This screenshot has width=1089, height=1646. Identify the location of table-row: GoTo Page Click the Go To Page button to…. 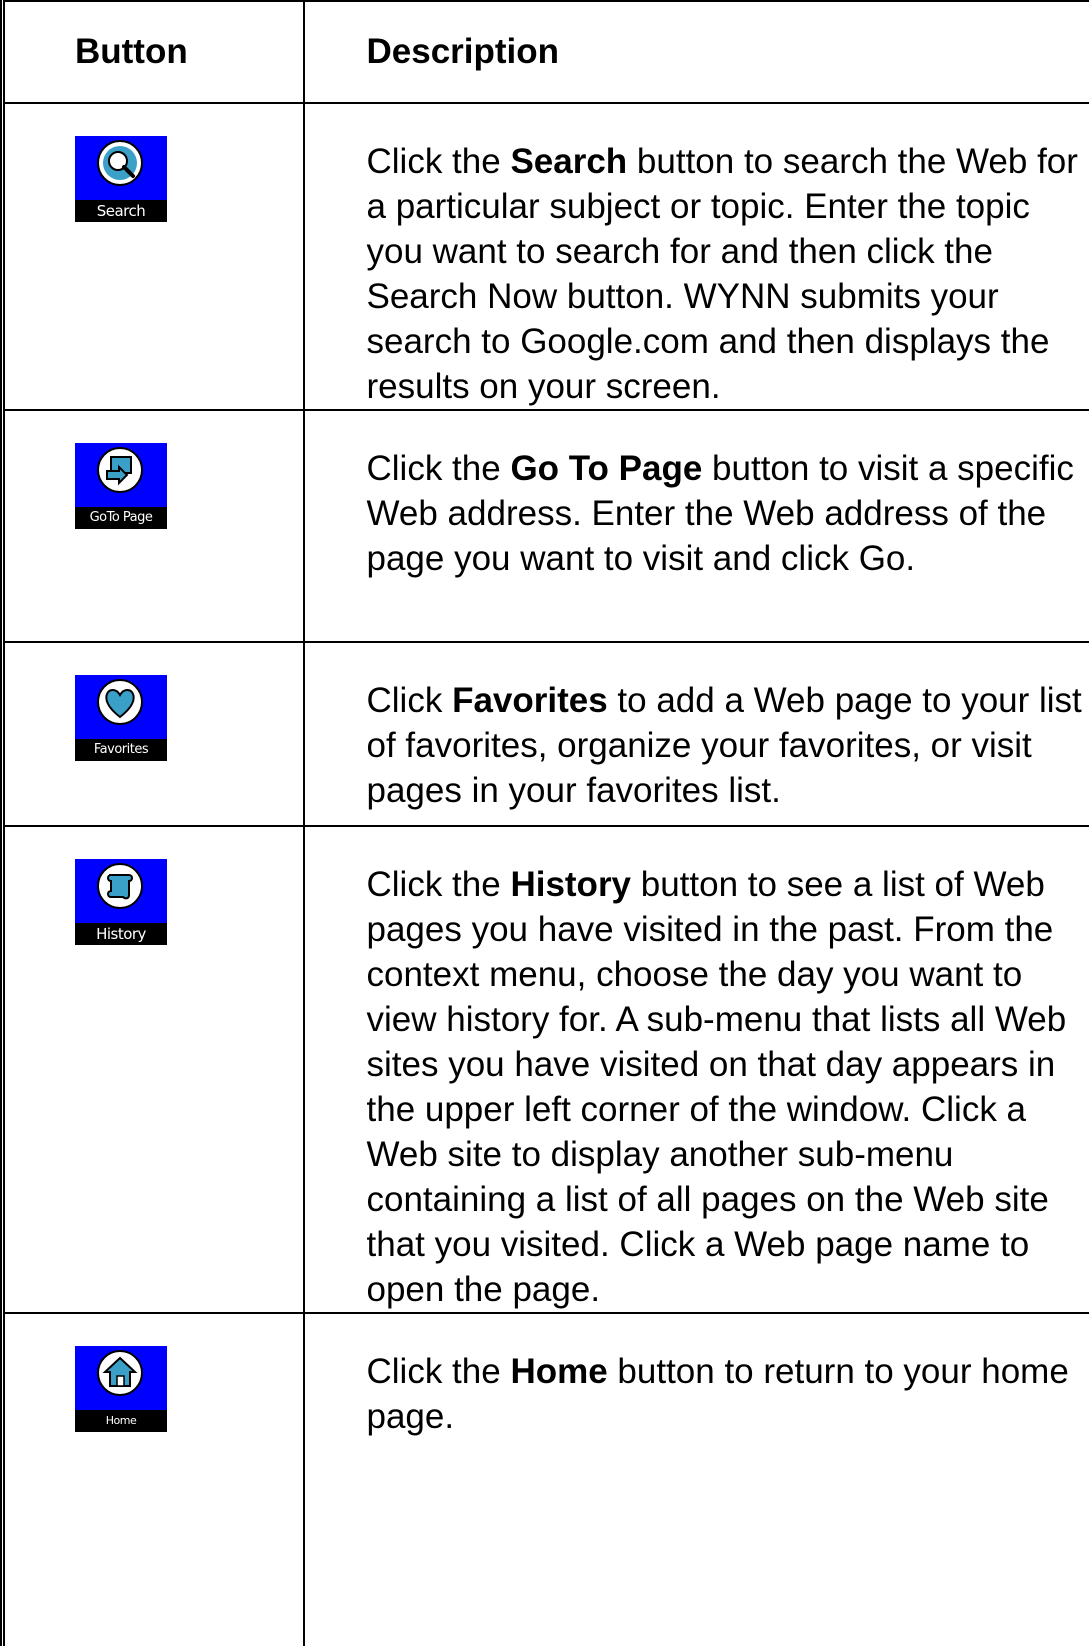
(546, 526).